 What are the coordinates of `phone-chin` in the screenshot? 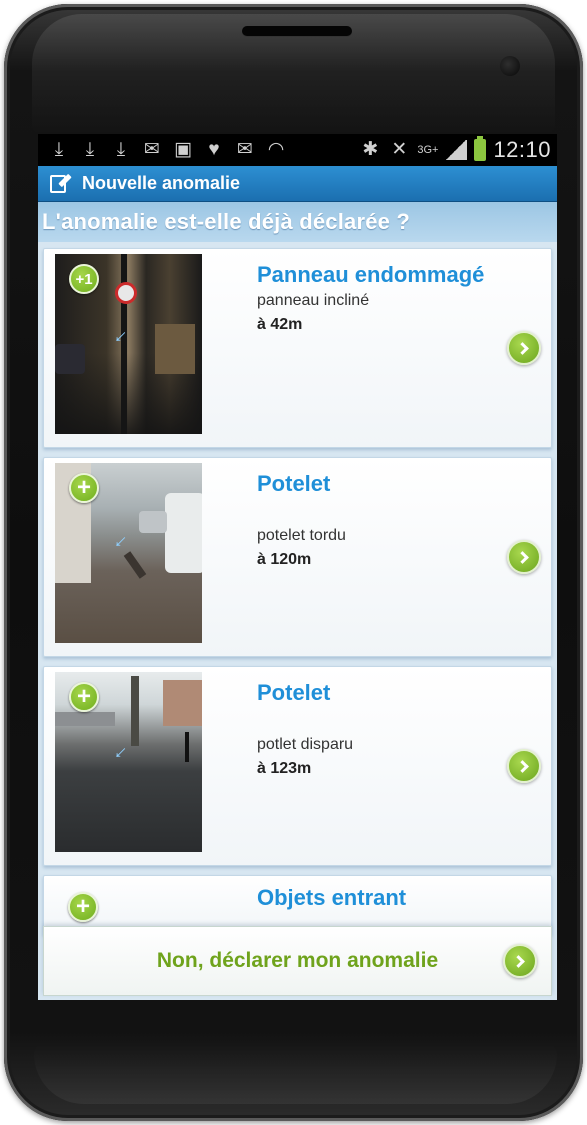 It's located at (295, 1074).